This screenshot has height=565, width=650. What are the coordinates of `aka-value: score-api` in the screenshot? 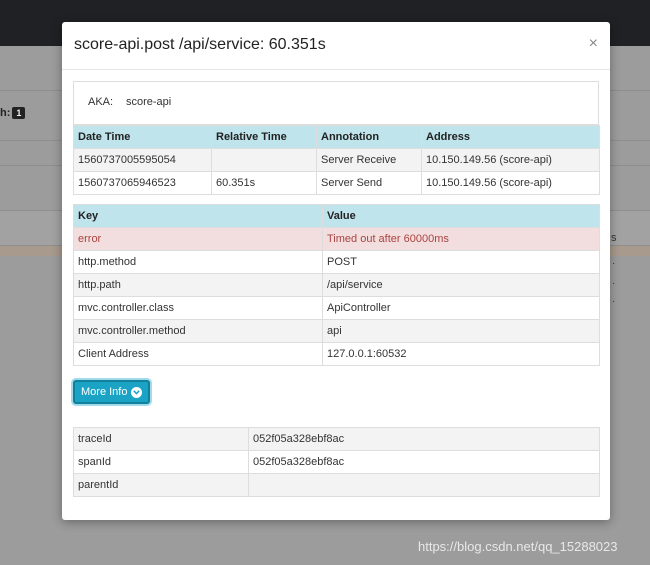 It's located at (149, 102).